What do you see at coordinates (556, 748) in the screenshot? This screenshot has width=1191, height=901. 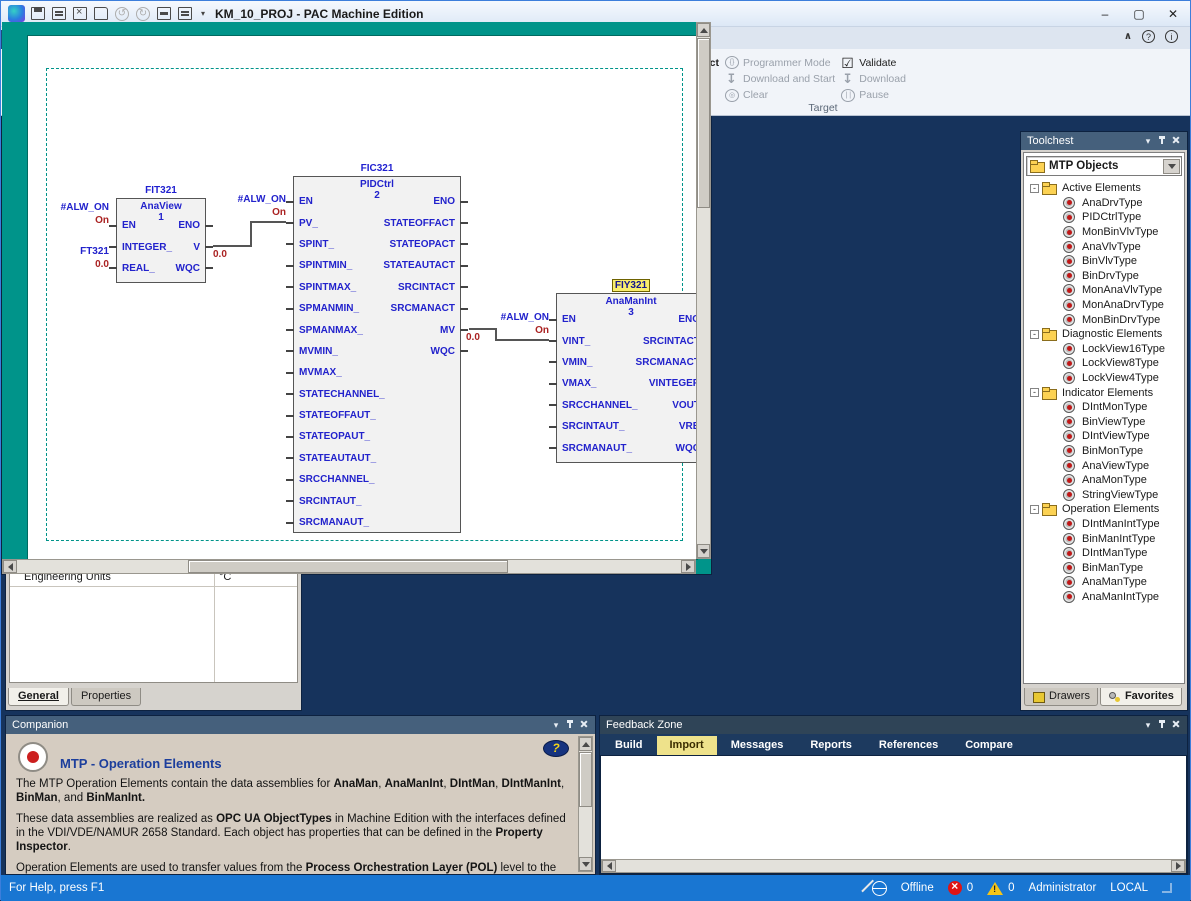 I see `help-icon: ?` at bounding box center [556, 748].